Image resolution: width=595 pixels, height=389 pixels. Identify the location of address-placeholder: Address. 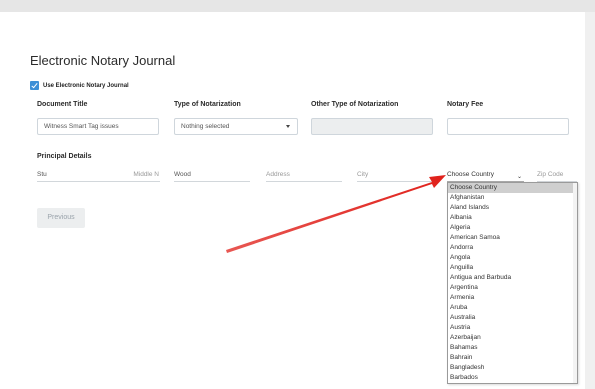
(278, 174).